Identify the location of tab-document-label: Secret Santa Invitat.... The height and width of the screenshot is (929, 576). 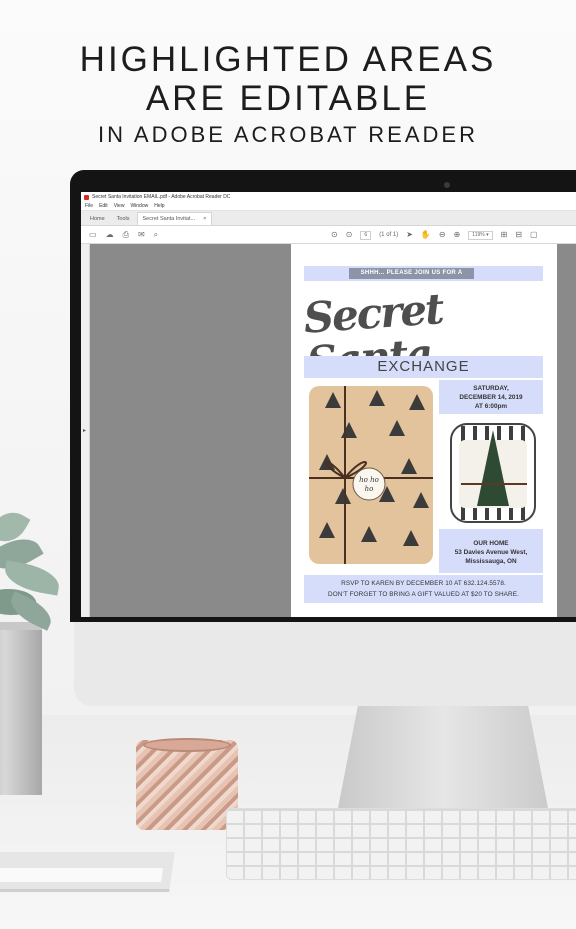
(169, 219).